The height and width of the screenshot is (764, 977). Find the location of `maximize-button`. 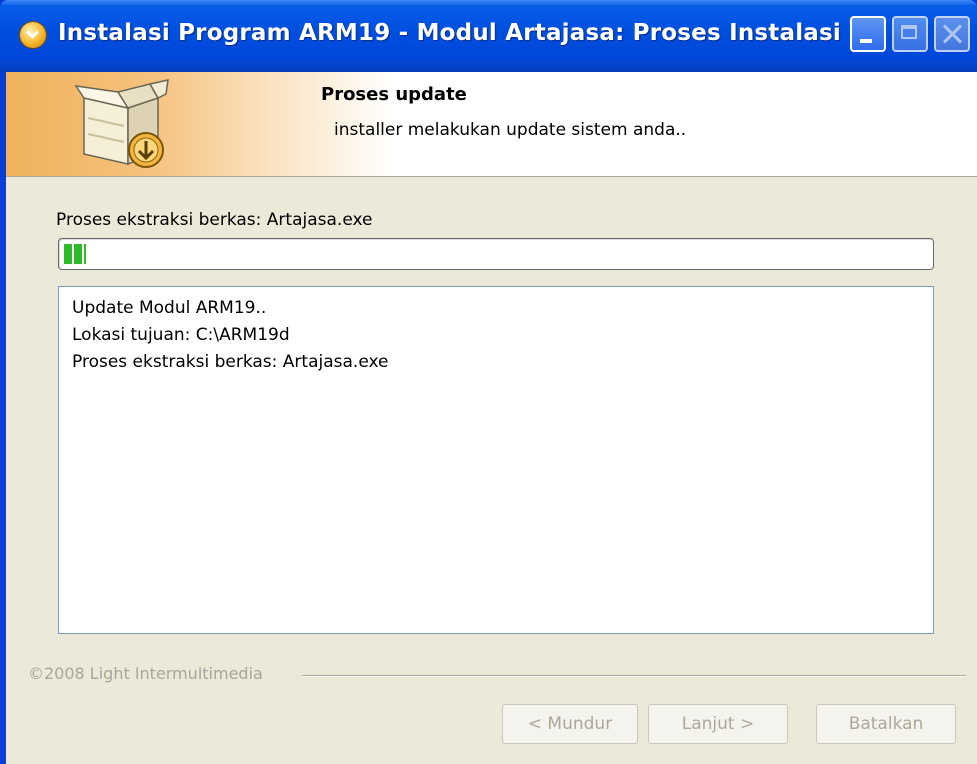

maximize-button is located at coordinates (910, 34).